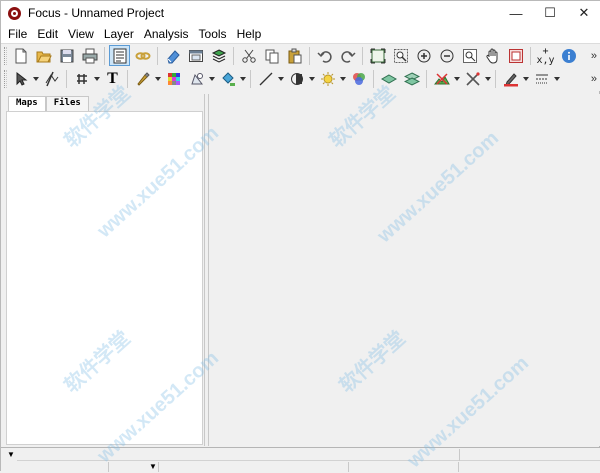  Describe the element at coordinates (172, 55) in the screenshot. I see `eraser-button` at that location.